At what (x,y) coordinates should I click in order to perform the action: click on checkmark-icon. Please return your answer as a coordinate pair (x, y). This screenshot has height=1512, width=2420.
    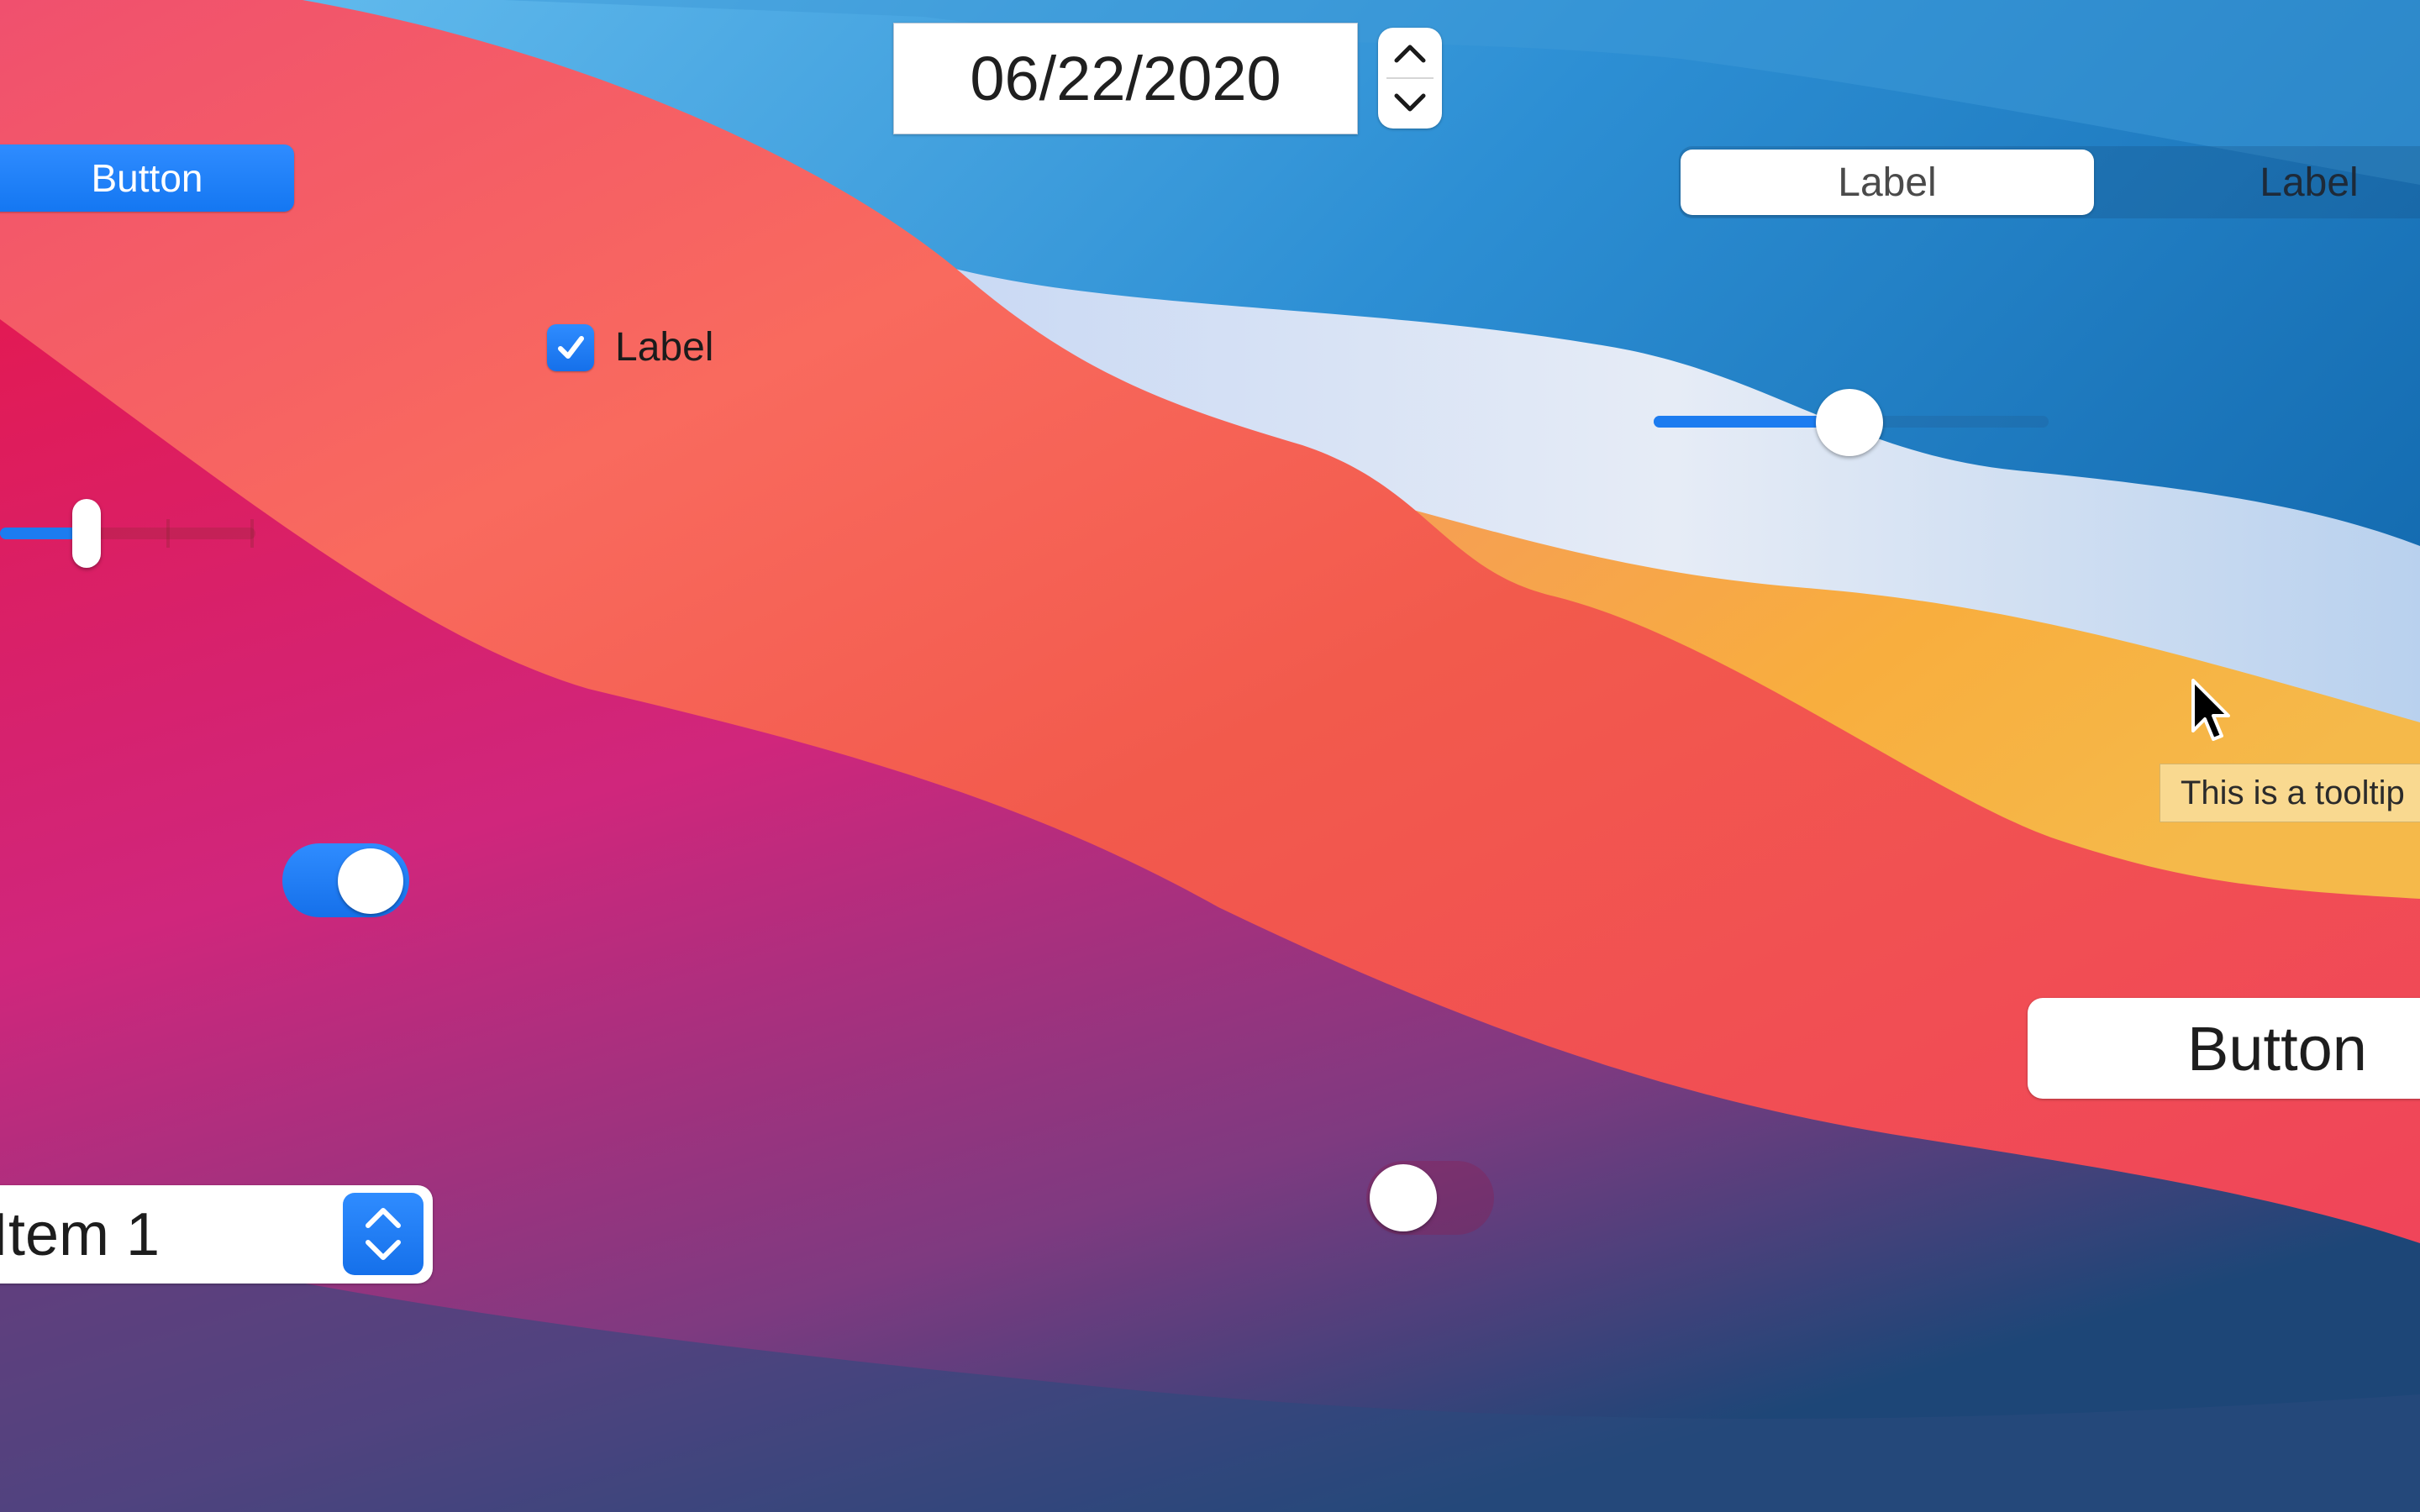
    Looking at the image, I should click on (571, 347).